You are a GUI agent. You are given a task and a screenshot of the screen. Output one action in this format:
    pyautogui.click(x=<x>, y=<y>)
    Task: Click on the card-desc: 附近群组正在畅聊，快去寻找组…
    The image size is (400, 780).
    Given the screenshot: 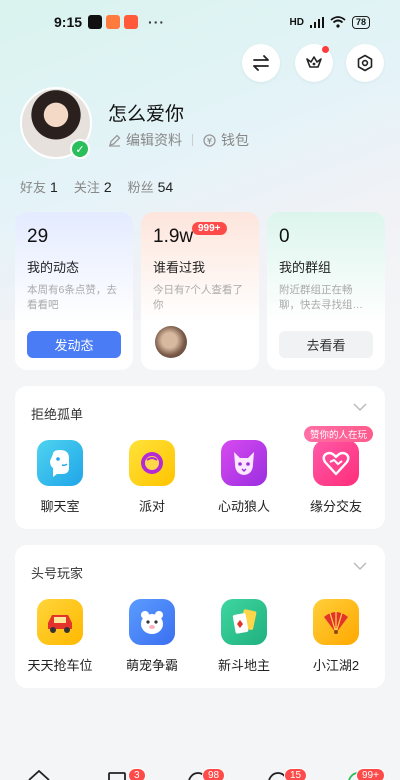 What is the action you would take?
    pyautogui.click(x=321, y=297)
    